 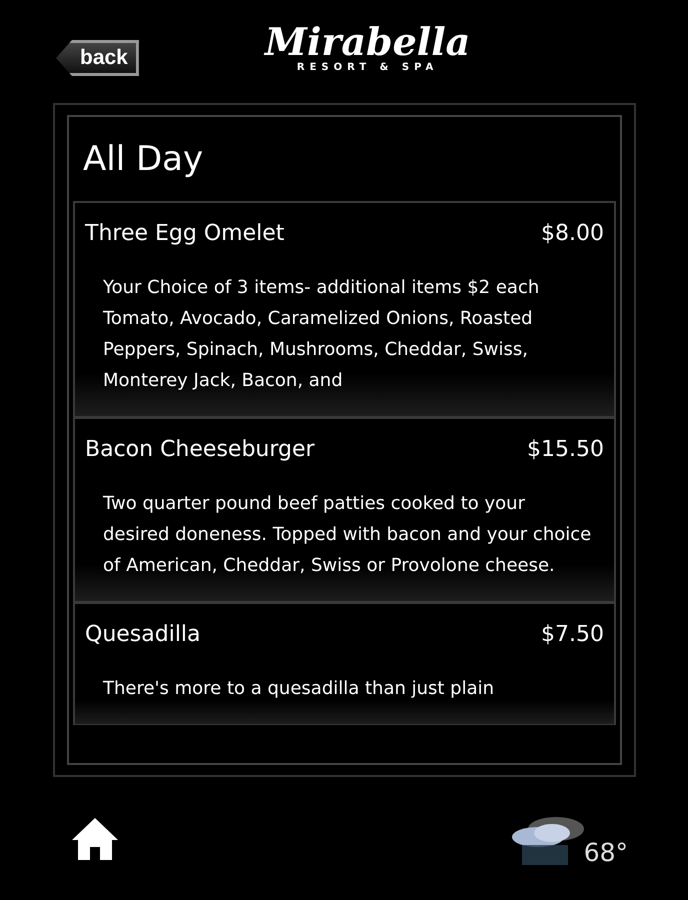 What do you see at coordinates (367, 67) in the screenshot?
I see `logo-tagline: RESORT & SPA` at bounding box center [367, 67].